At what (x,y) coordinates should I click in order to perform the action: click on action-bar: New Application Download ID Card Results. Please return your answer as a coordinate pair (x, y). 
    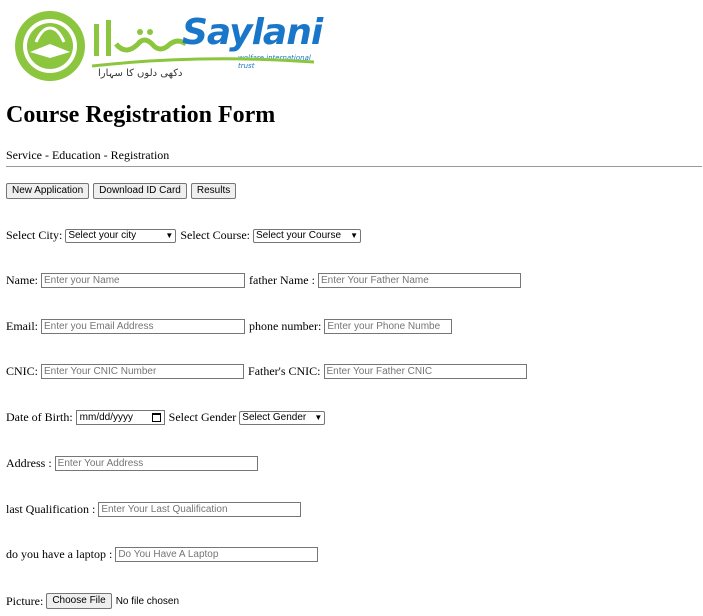
    Looking at the image, I should click on (121, 191).